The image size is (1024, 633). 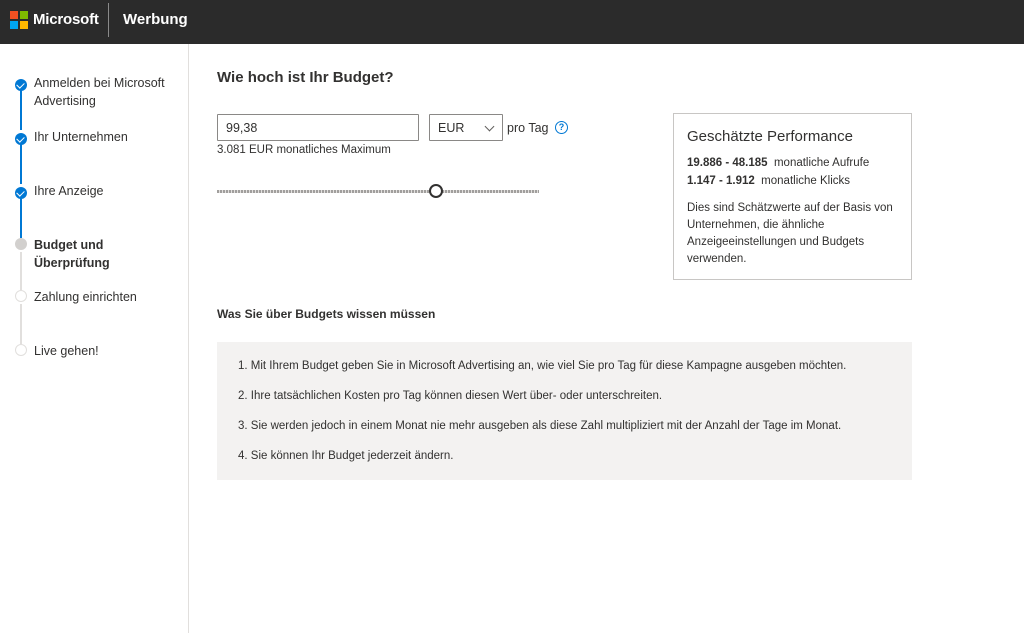 What do you see at coordinates (14, 15) in the screenshot?
I see `logo-square-red` at bounding box center [14, 15].